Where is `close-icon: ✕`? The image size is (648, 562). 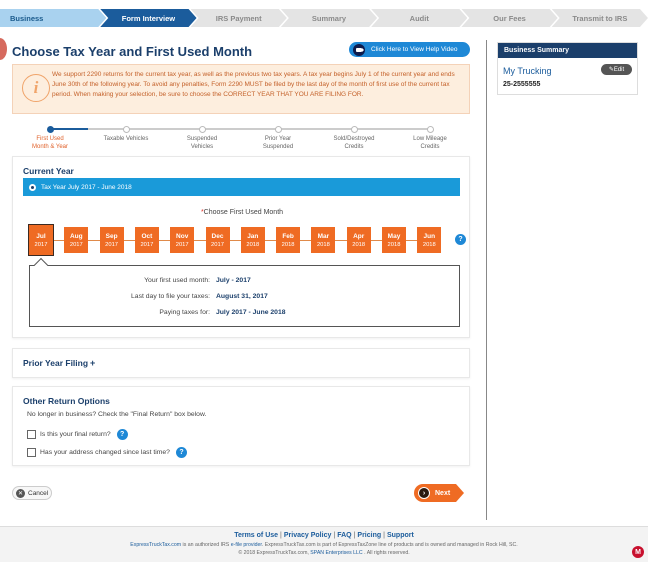 close-icon: ✕ is located at coordinates (20, 493).